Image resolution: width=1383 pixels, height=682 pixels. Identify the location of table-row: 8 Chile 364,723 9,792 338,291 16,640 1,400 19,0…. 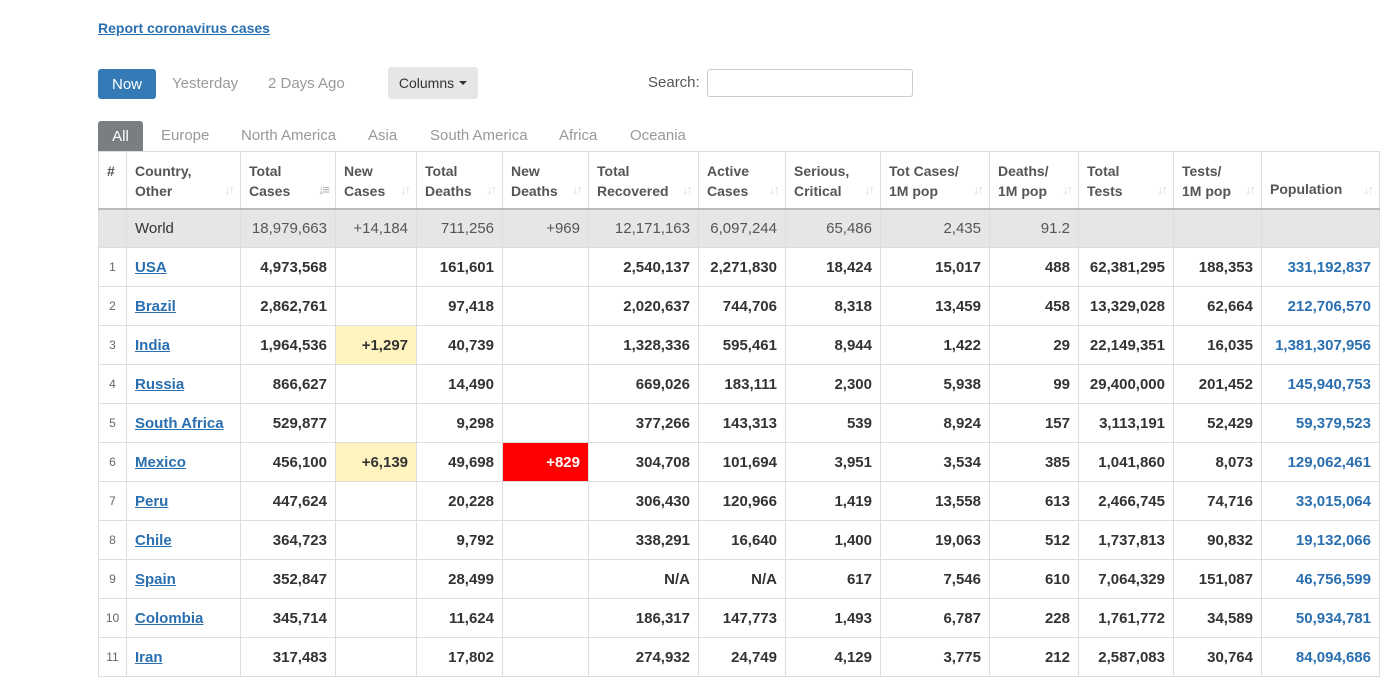
(739, 540).